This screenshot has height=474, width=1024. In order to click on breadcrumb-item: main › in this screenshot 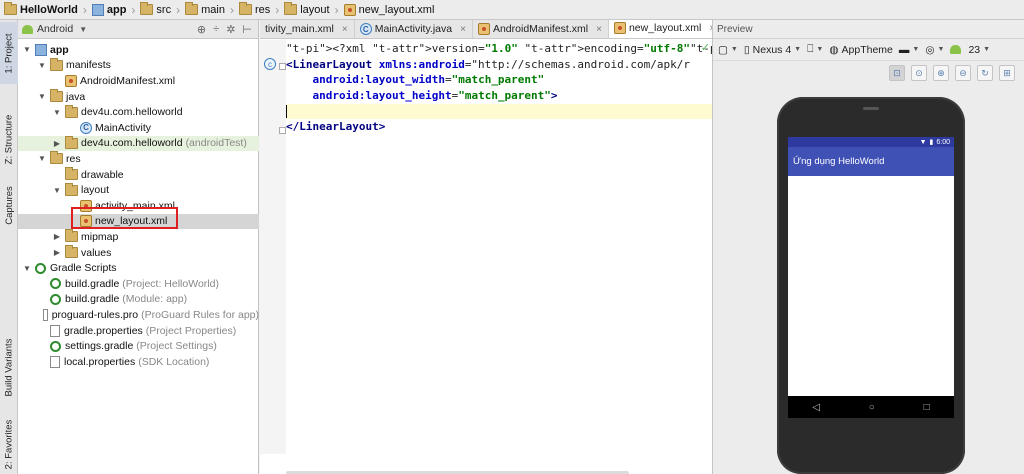, I will do `click(210, 10)`.